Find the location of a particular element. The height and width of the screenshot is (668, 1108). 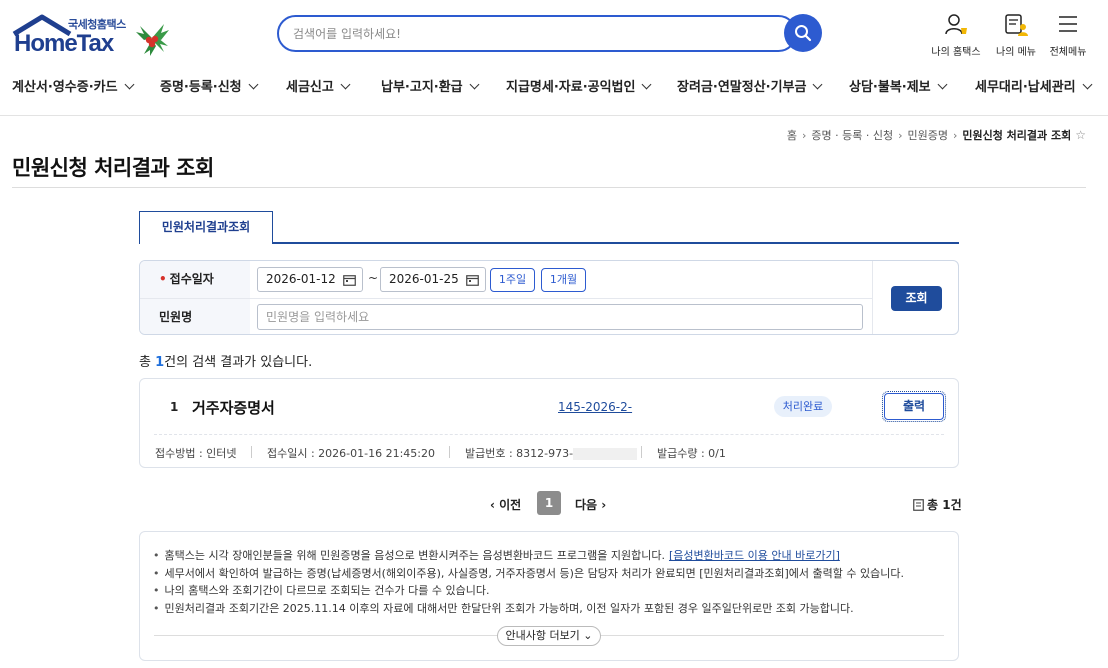

nav-label: 상담·불복·제보 is located at coordinates (890, 87).